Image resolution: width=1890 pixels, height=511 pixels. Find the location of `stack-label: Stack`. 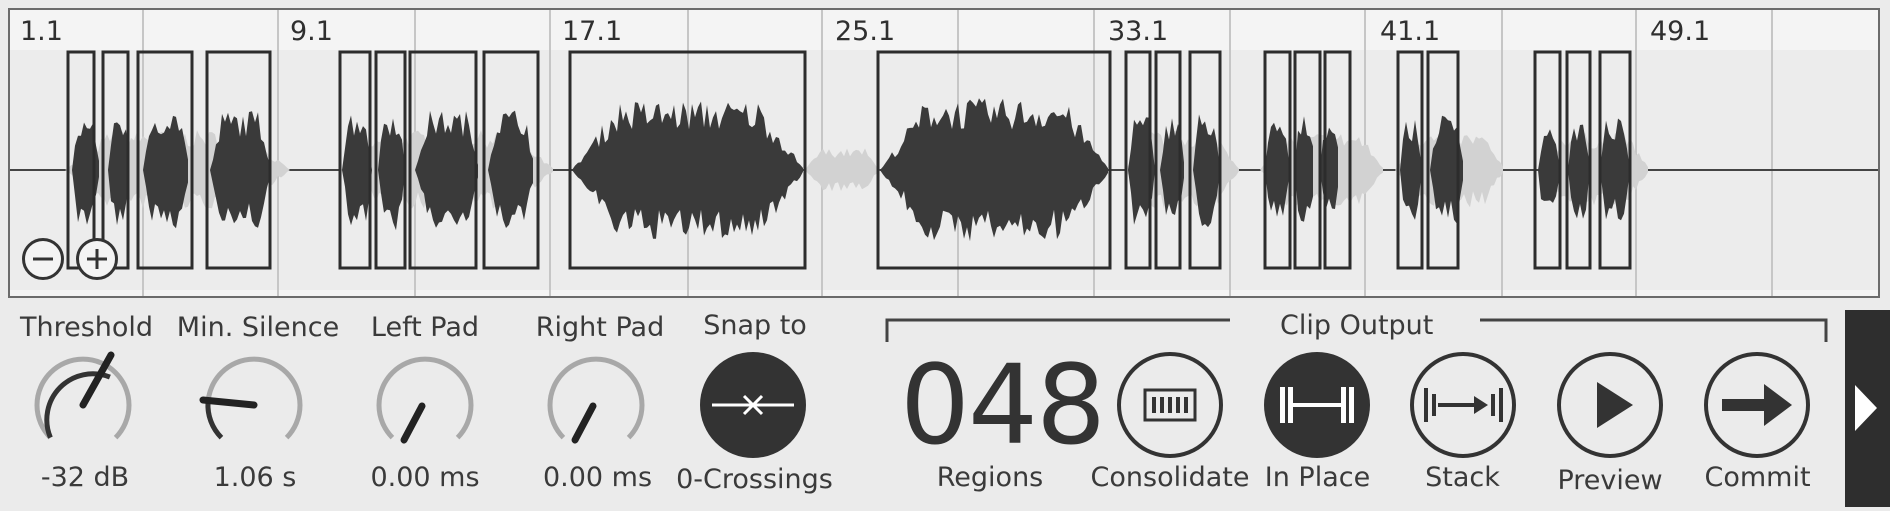

stack-label: Stack is located at coordinates (1462, 477).